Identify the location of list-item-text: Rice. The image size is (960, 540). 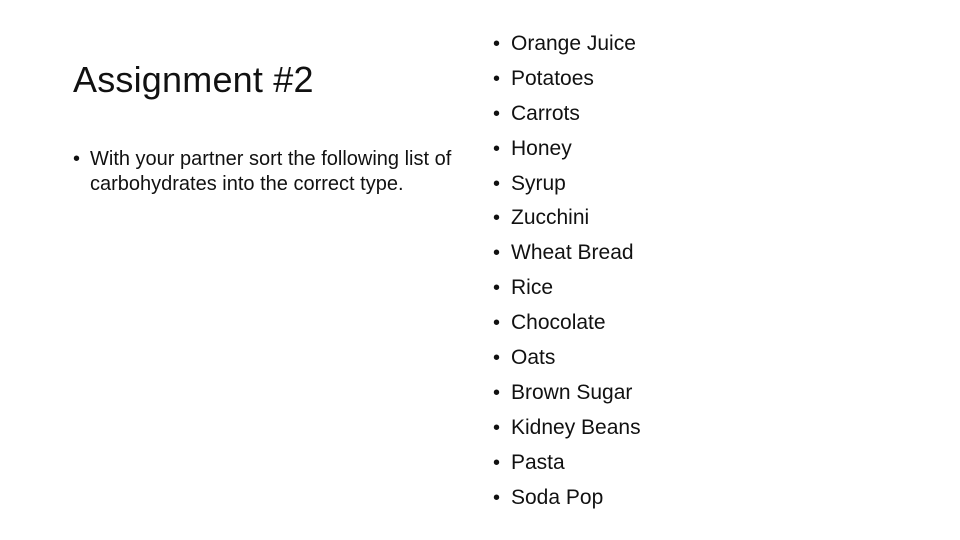
(532, 288).